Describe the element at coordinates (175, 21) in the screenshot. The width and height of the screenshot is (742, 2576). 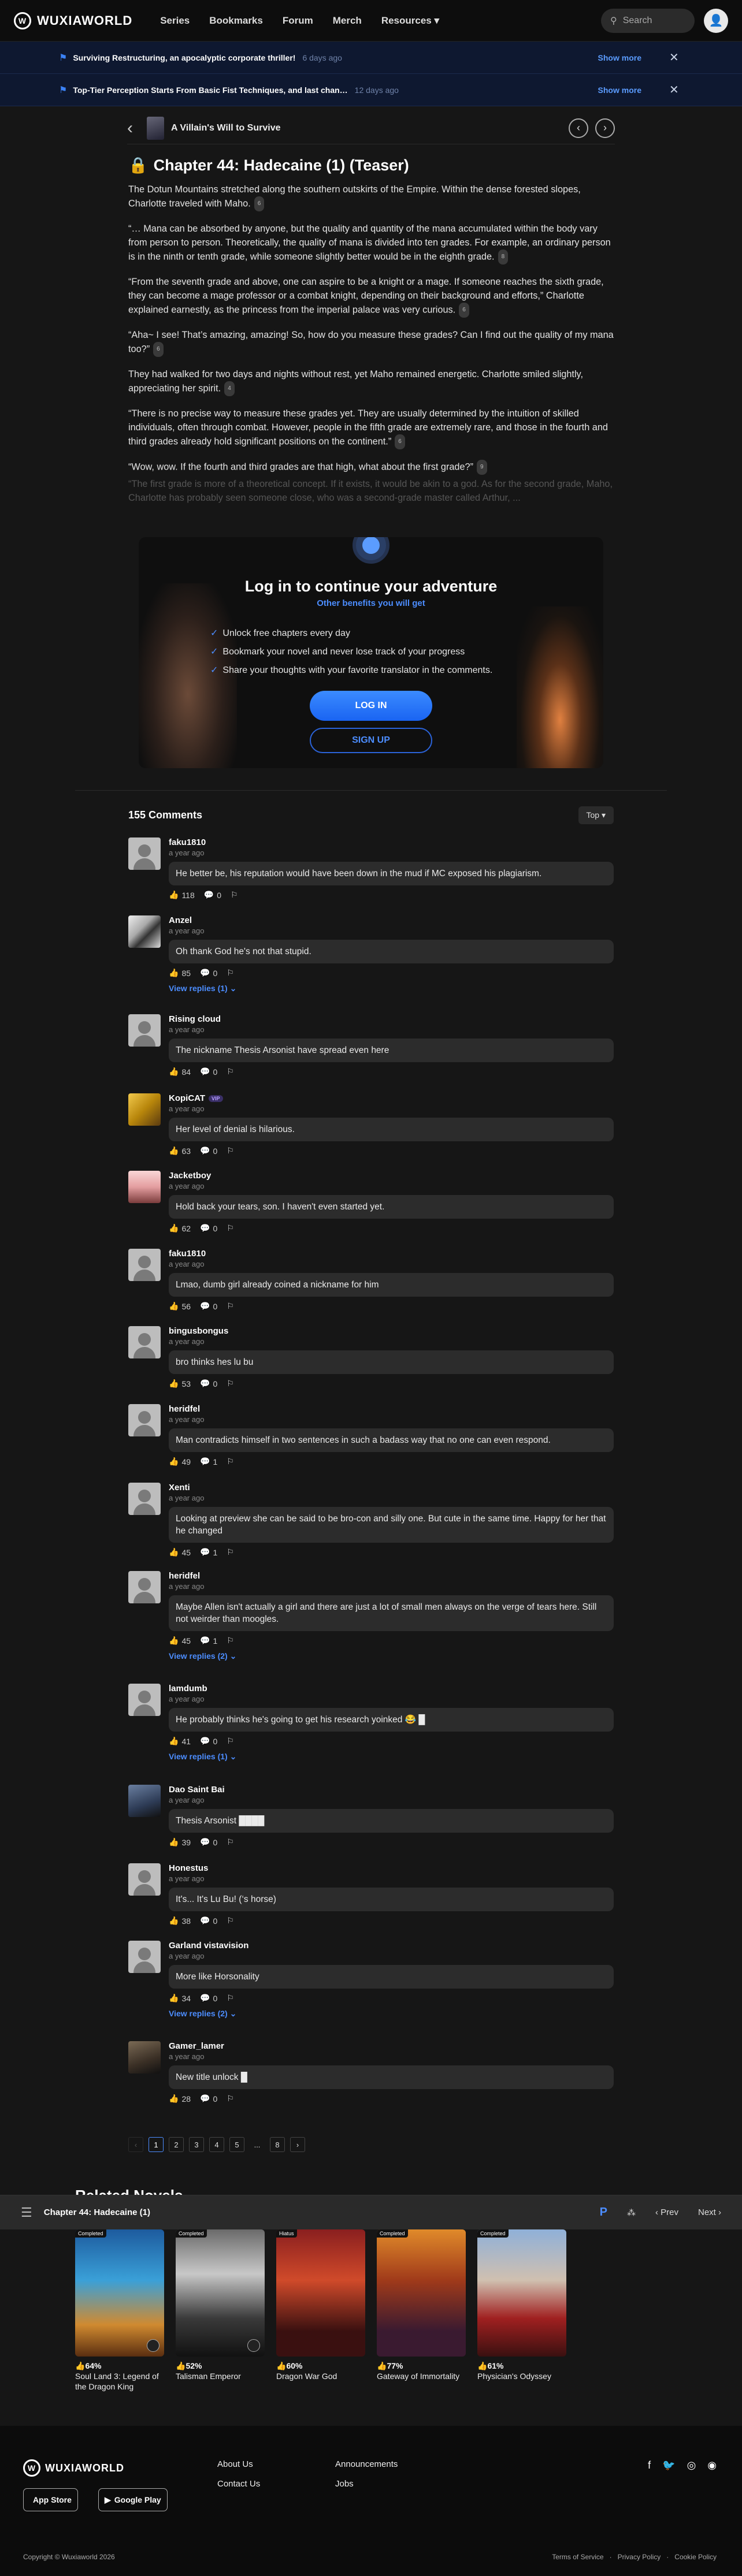
I see `nav-link-series: Series` at that location.